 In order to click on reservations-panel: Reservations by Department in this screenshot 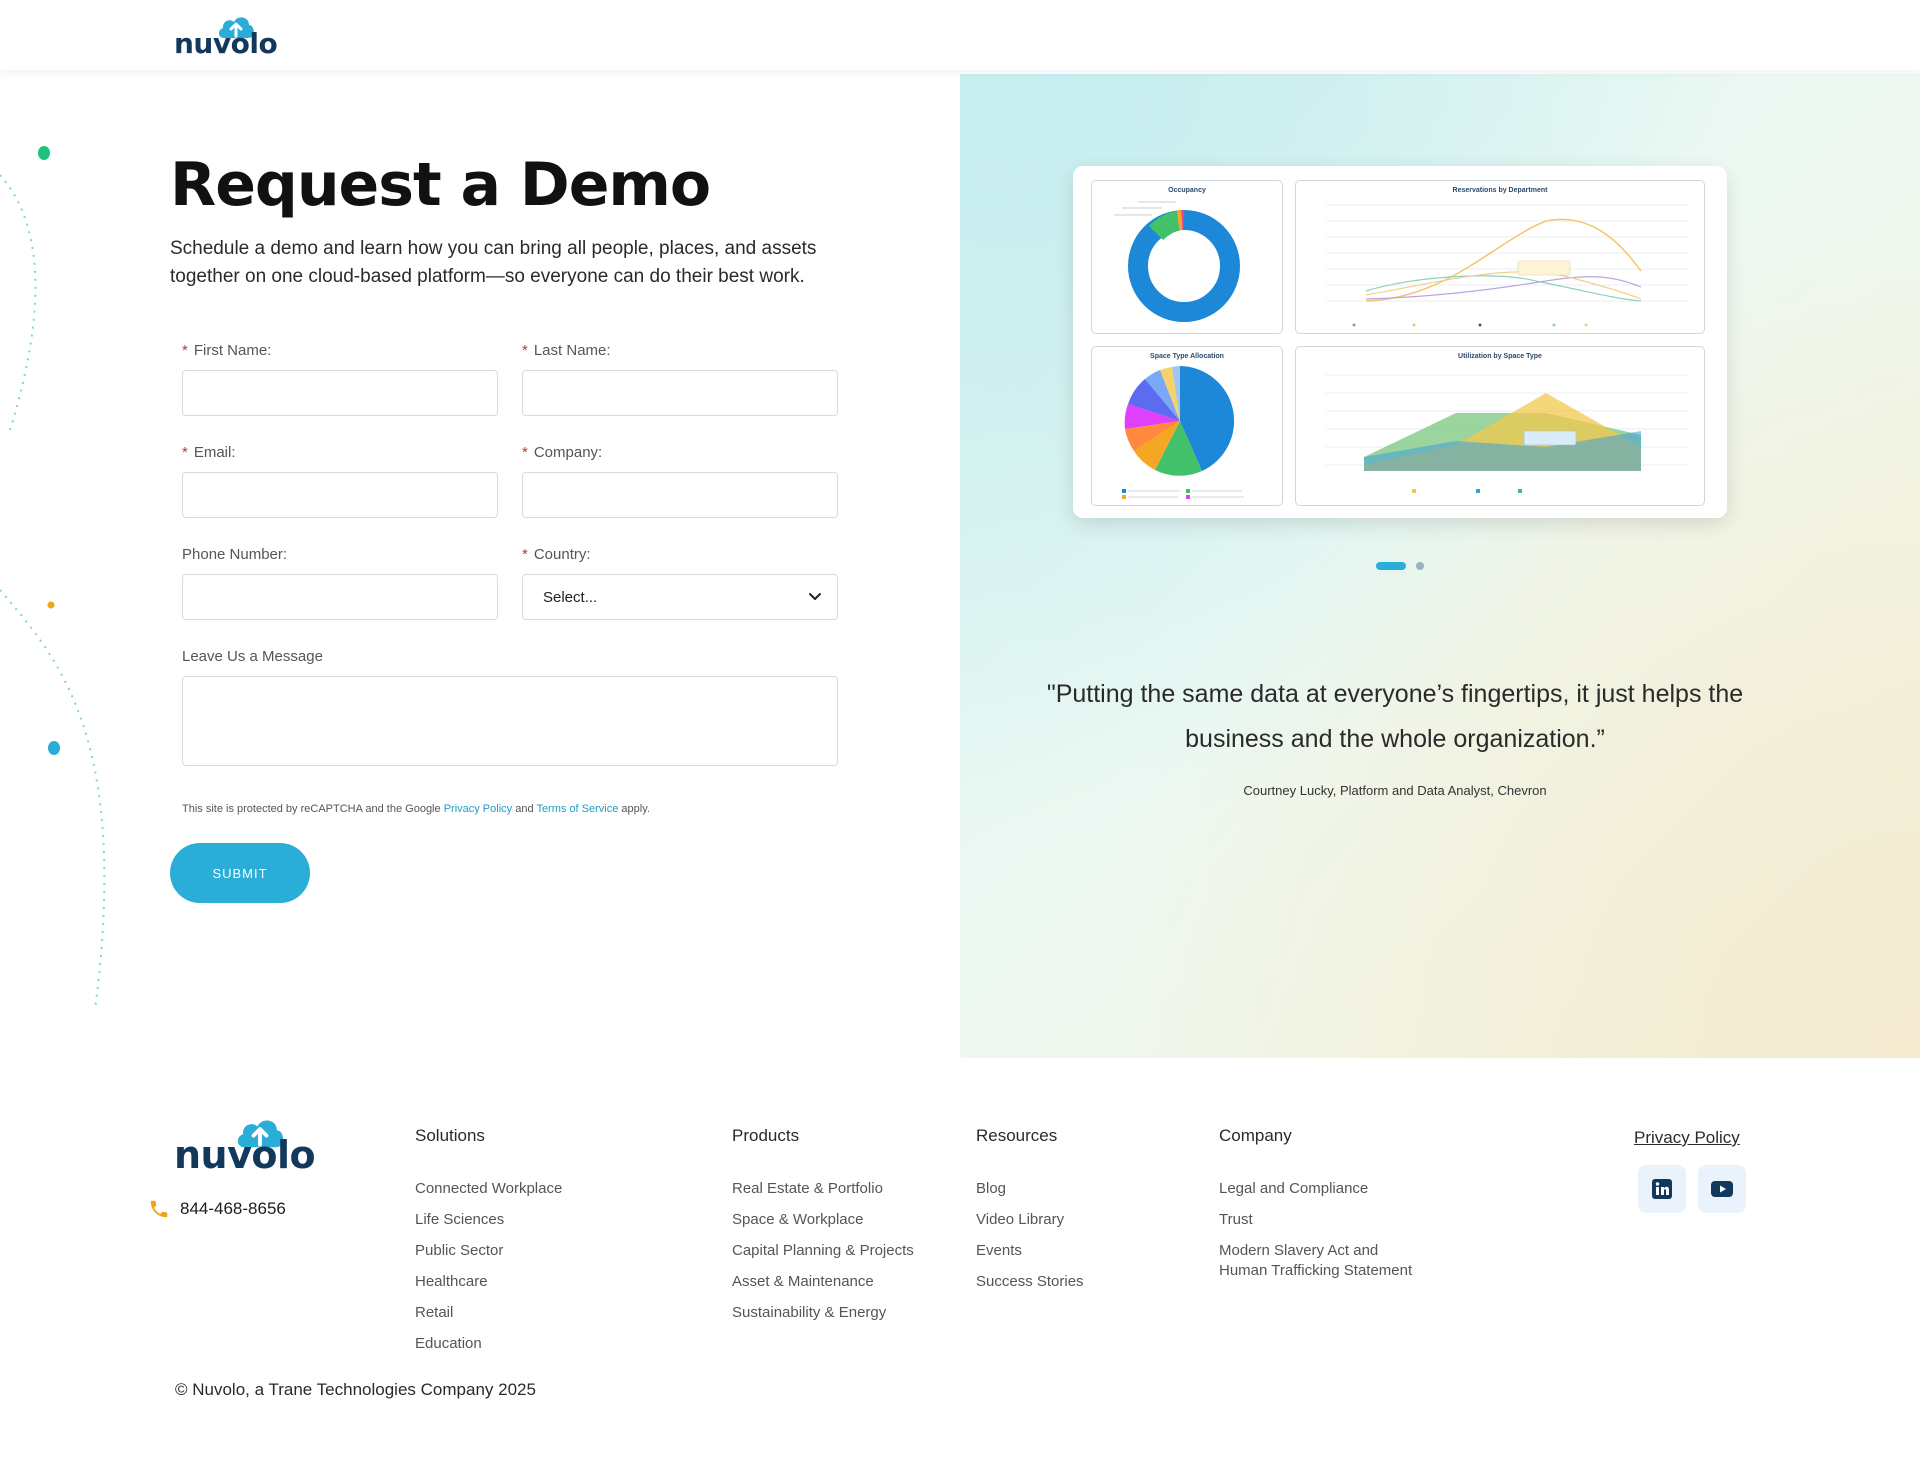, I will do `click(1500, 257)`.